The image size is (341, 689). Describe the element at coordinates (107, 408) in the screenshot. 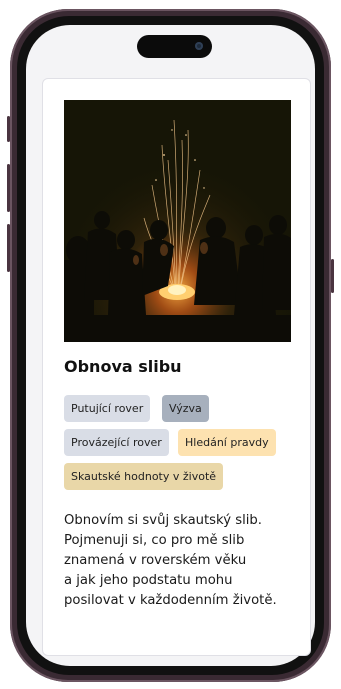

I see `tag-putujici-rover: Putující rover` at that location.